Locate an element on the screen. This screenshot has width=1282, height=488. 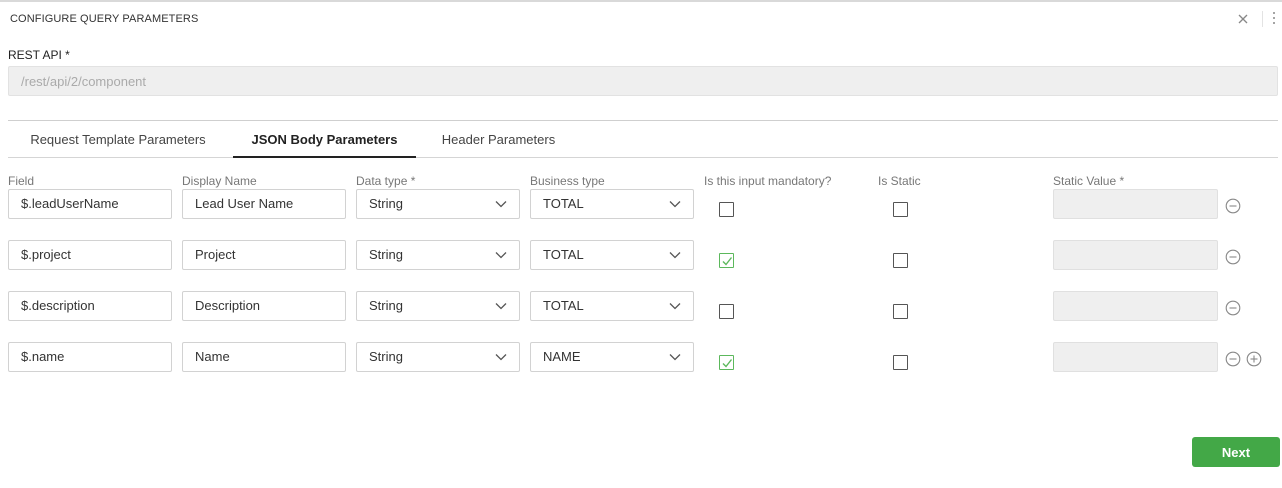
column-header-field: Field is located at coordinates (21, 181).